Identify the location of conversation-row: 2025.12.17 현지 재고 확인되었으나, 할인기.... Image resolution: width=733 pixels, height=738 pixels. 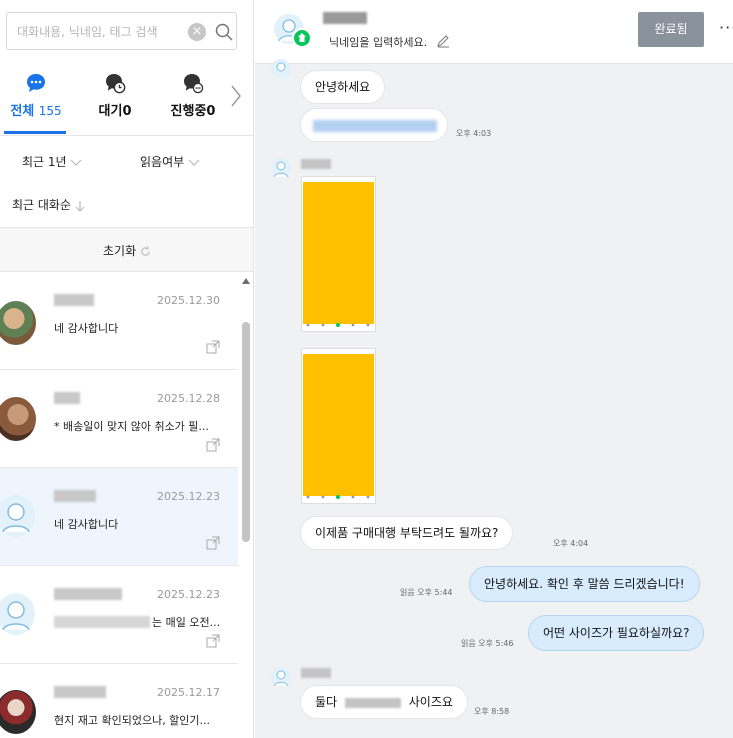
(119, 701).